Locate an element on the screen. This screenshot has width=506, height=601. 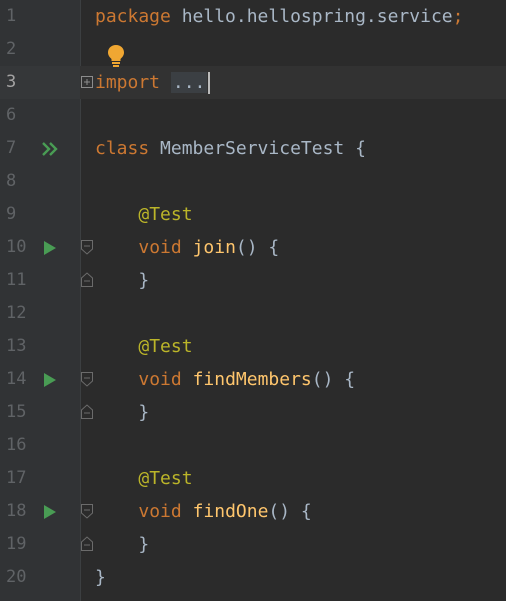
code-text: void findMembers() { is located at coordinates (225, 379).